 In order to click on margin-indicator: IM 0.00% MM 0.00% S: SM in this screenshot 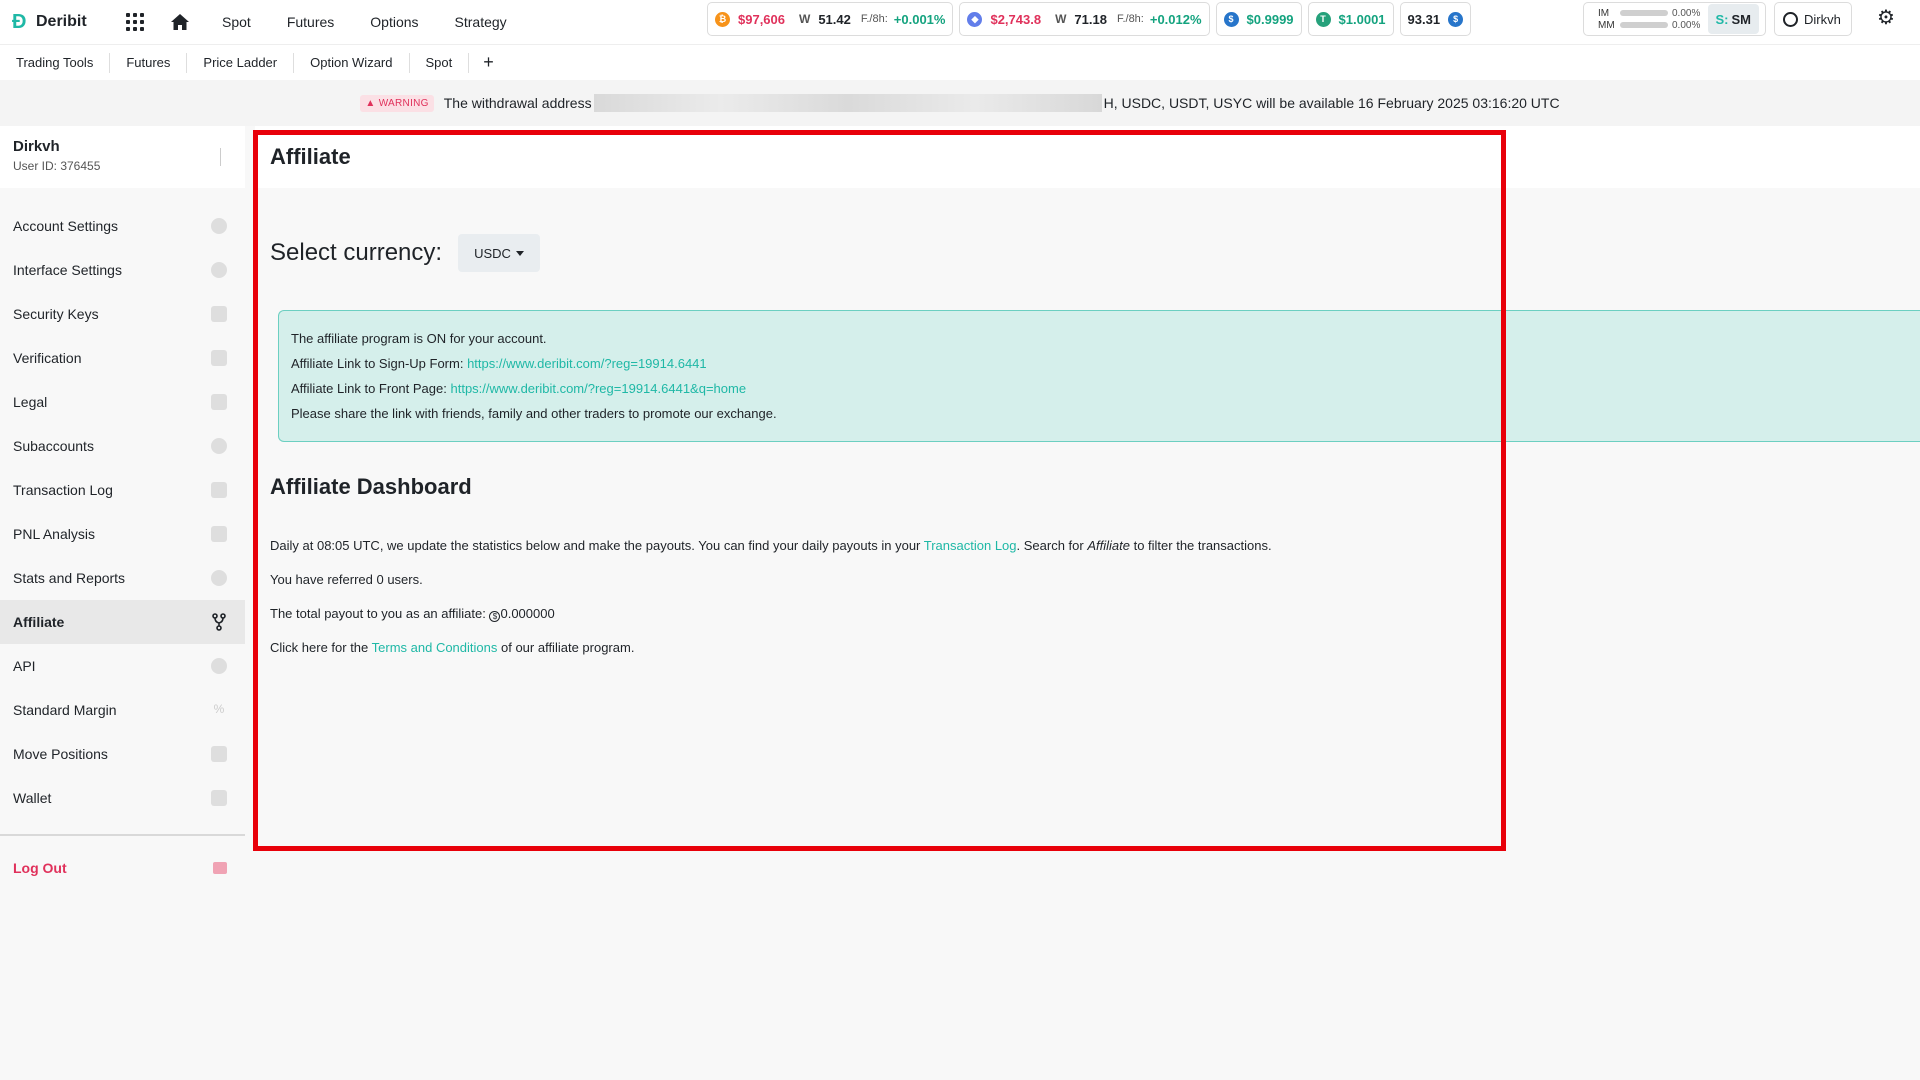, I will do `click(1674, 19)`.